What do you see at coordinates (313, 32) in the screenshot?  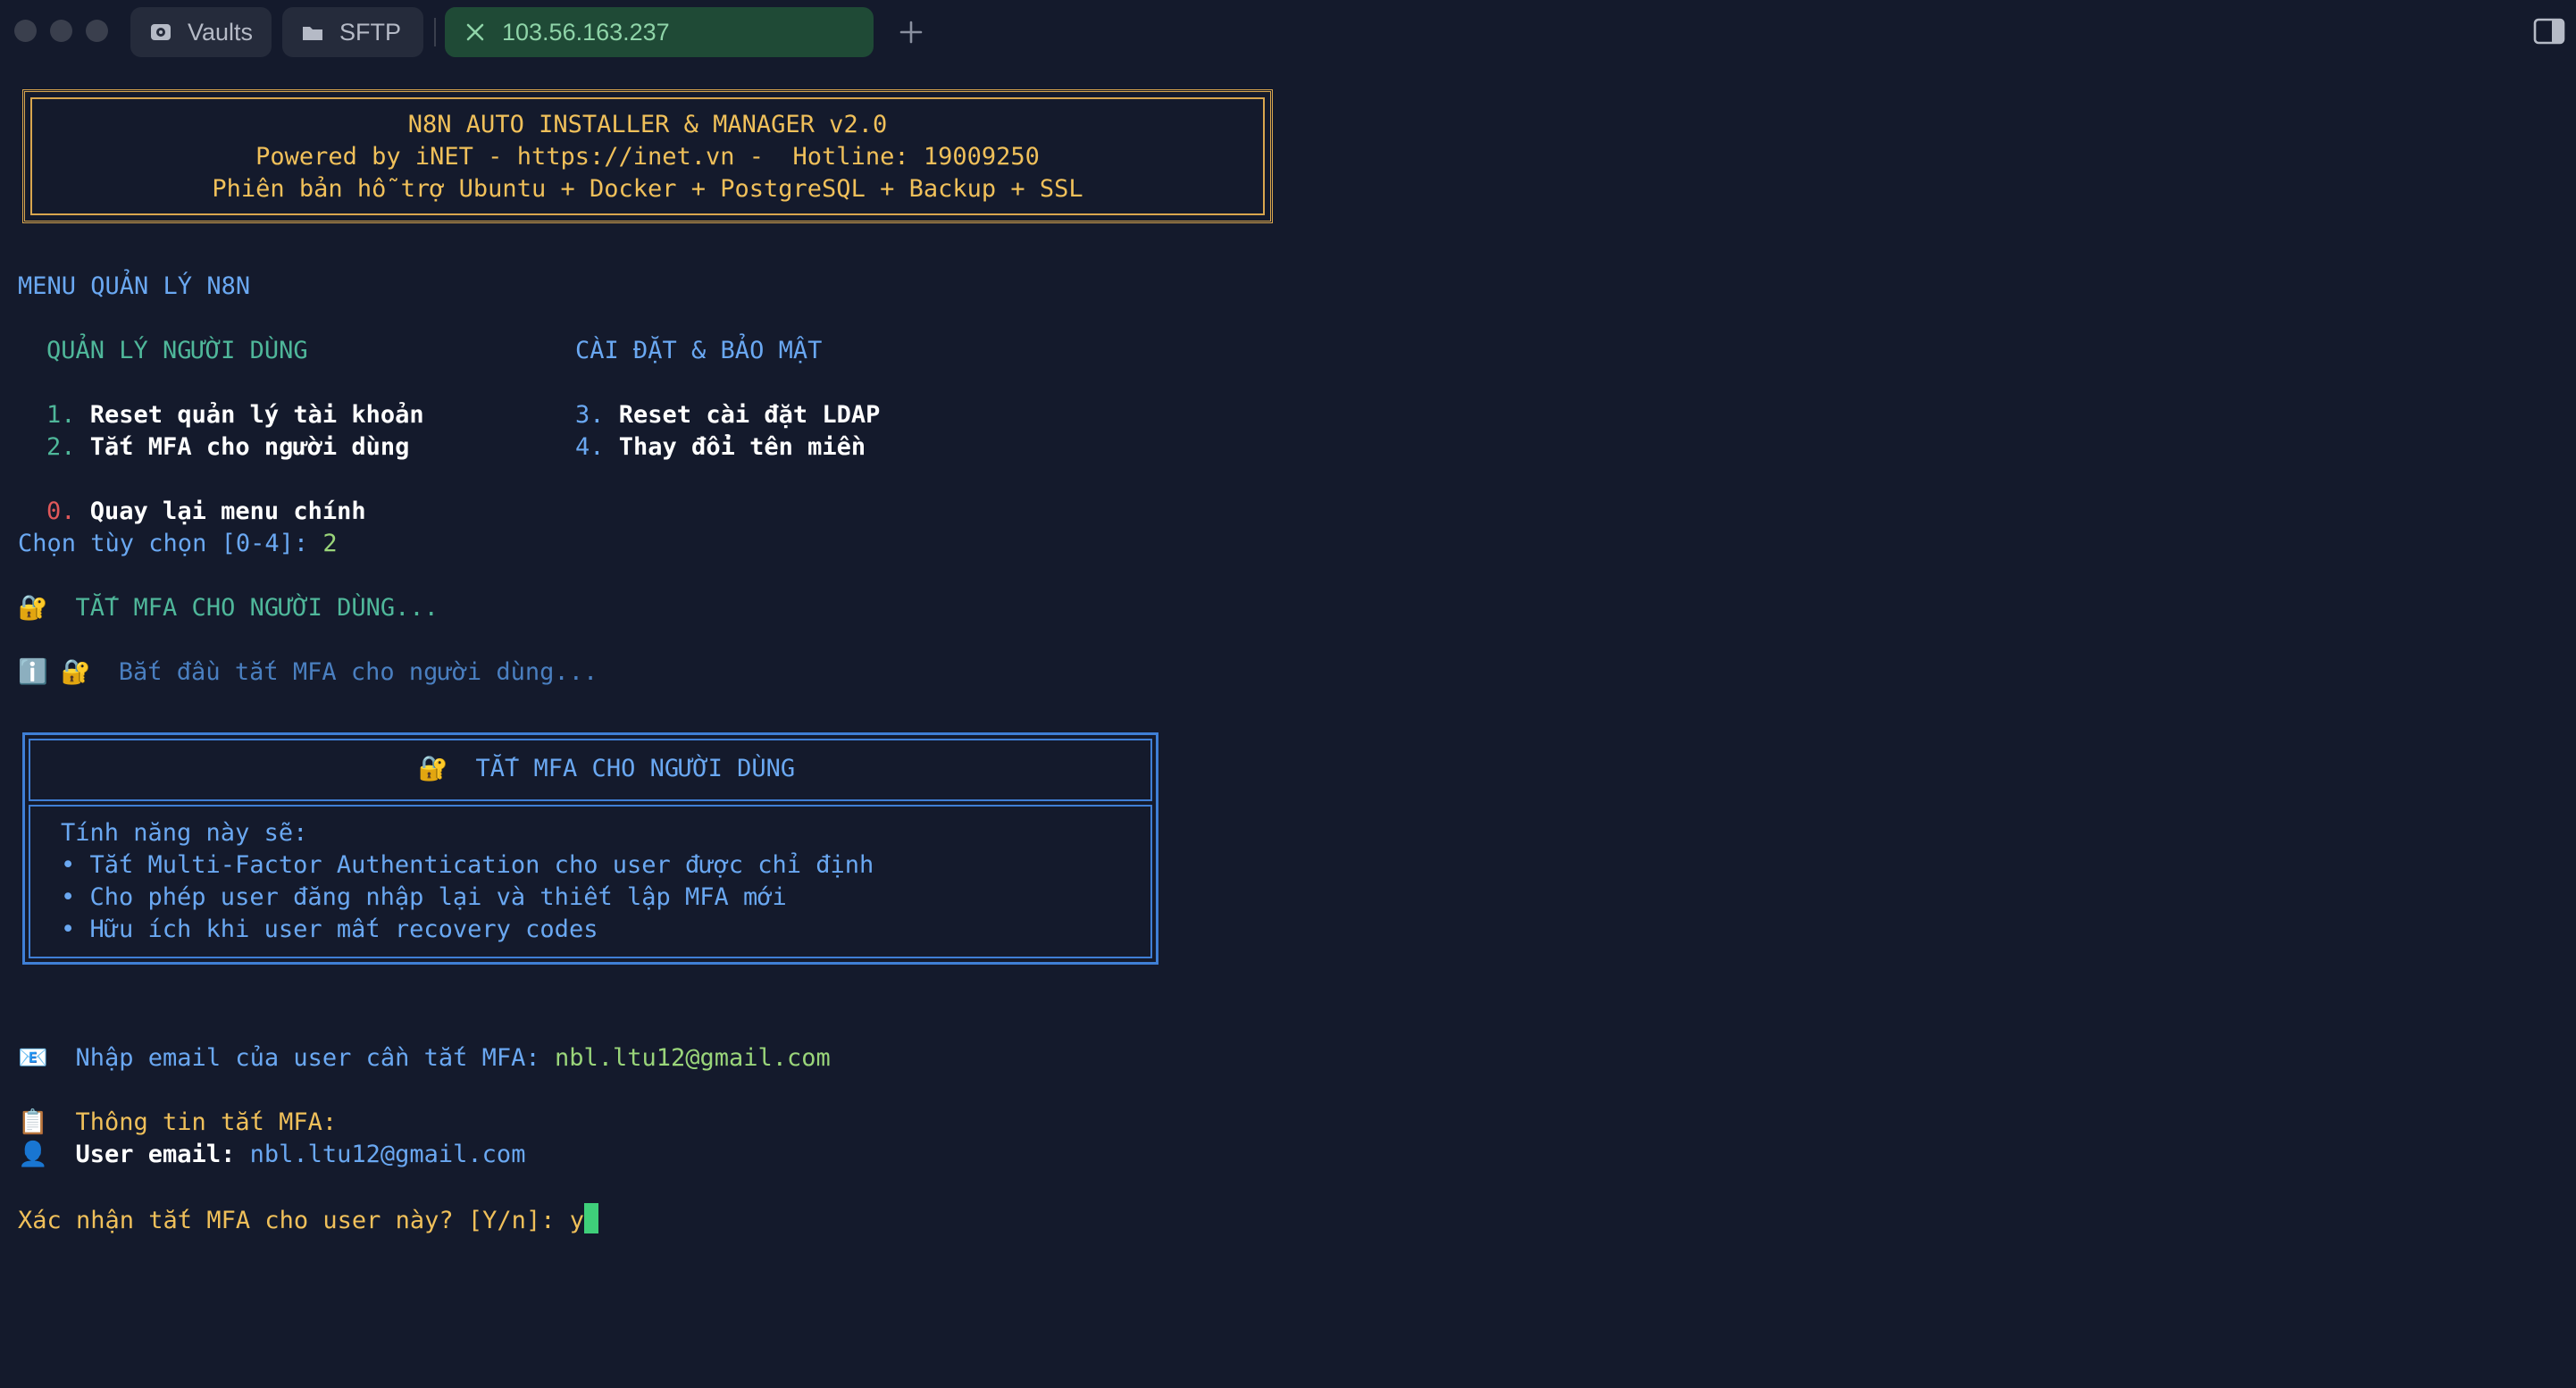 I see `folder-icon` at bounding box center [313, 32].